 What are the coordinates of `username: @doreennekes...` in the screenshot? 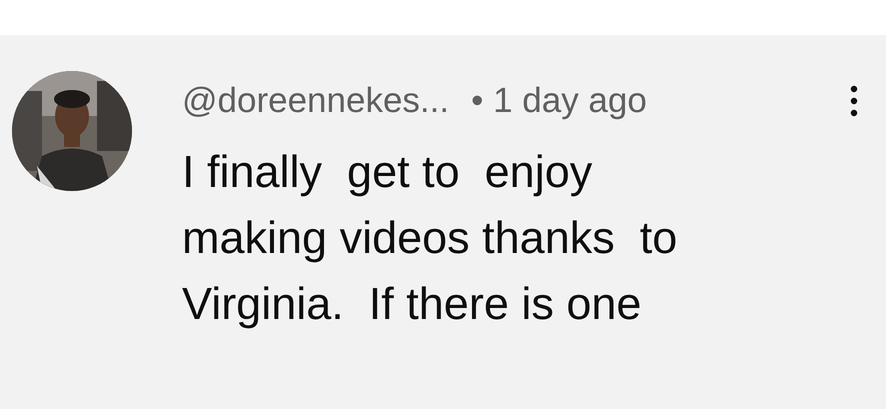 It's located at (316, 101).